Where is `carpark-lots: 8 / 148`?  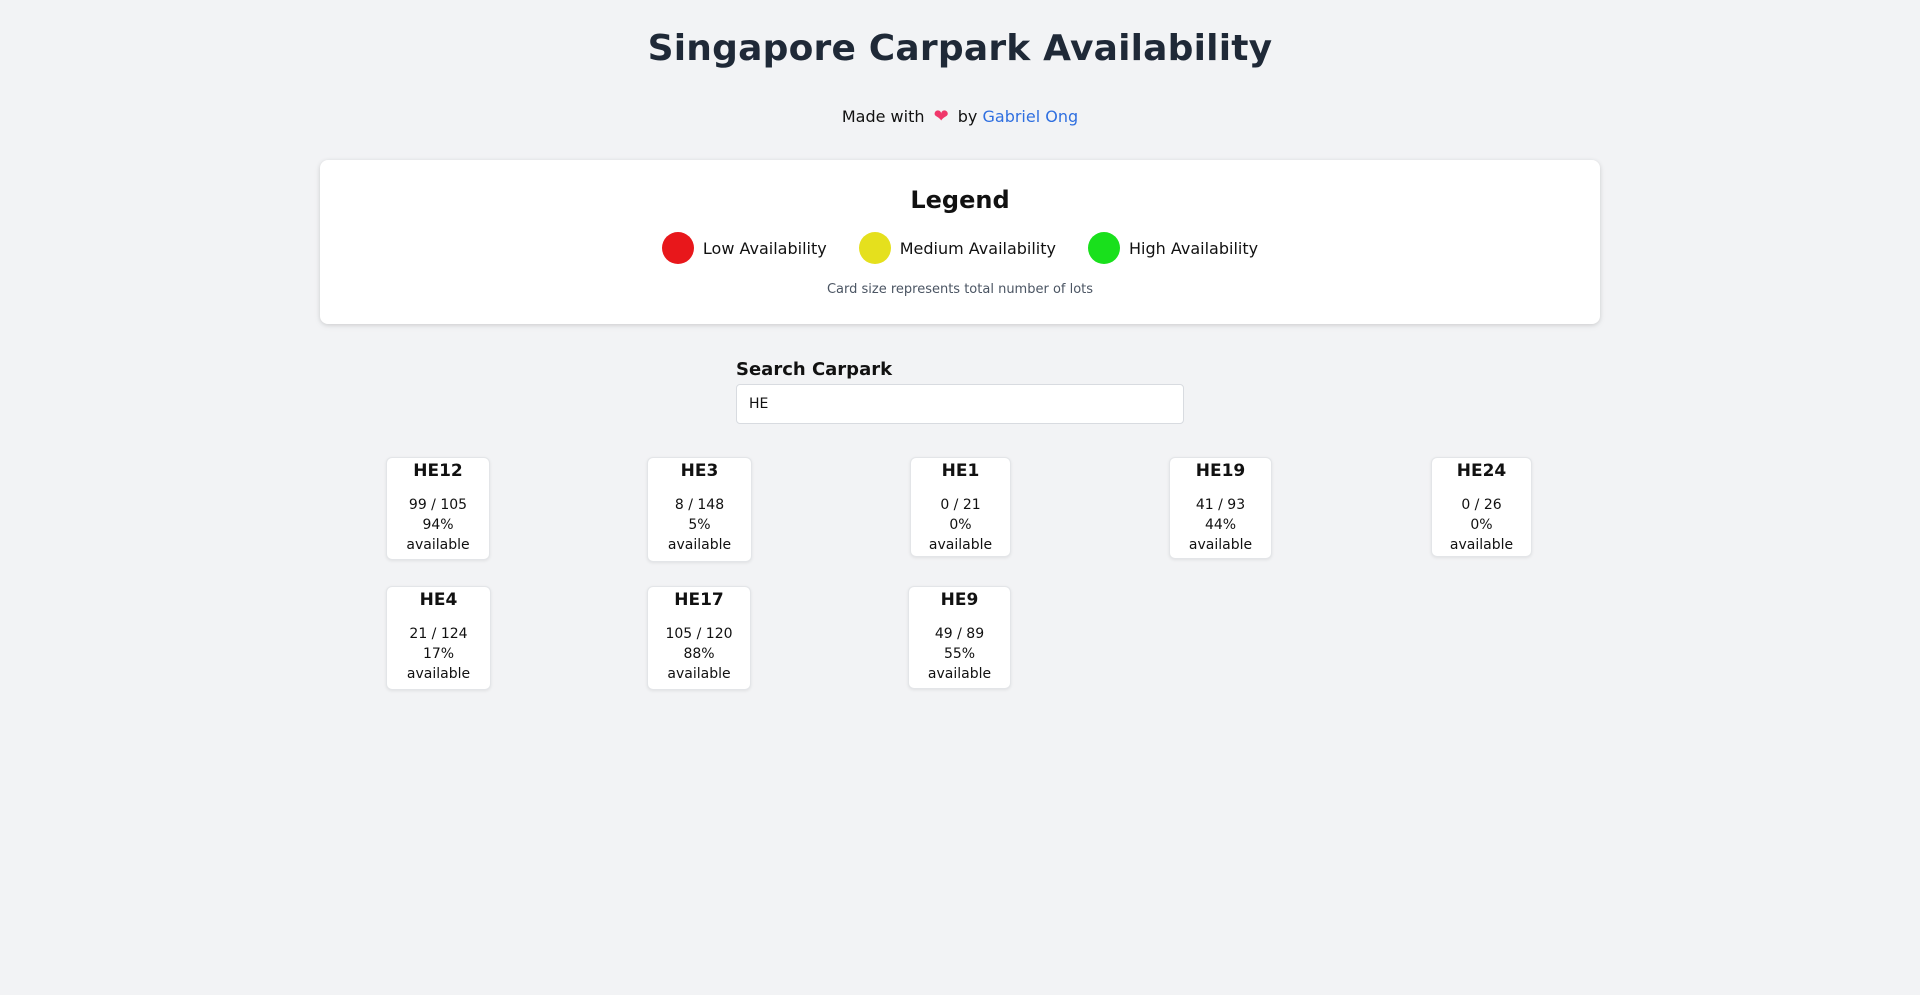
carpark-lots: 8 / 148 is located at coordinates (699, 505).